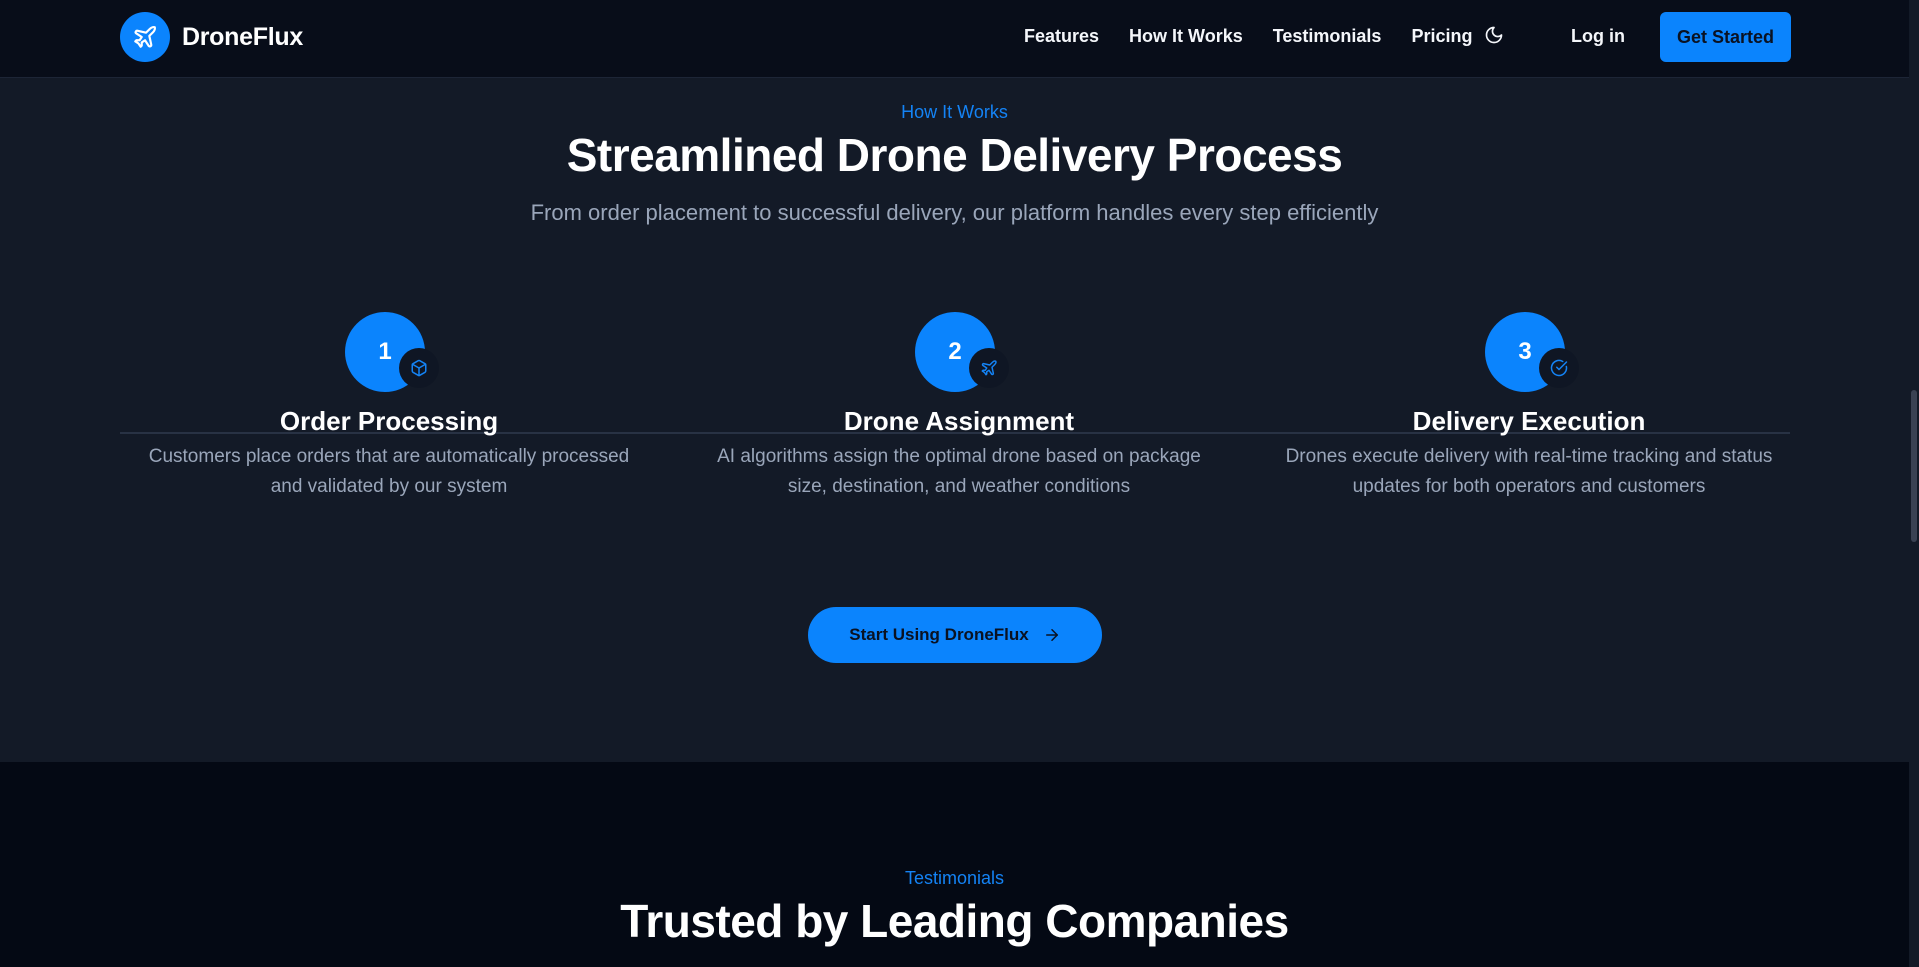  Describe the element at coordinates (954, 878) in the screenshot. I see `section-eyebrow: Testimonials` at that location.